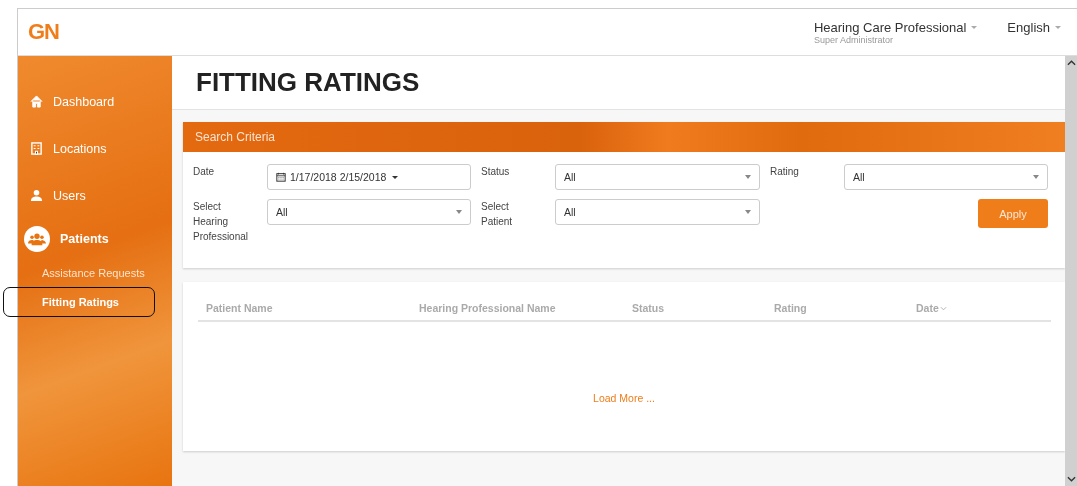  I want to click on field-label: Select Patient, so click(497, 214).